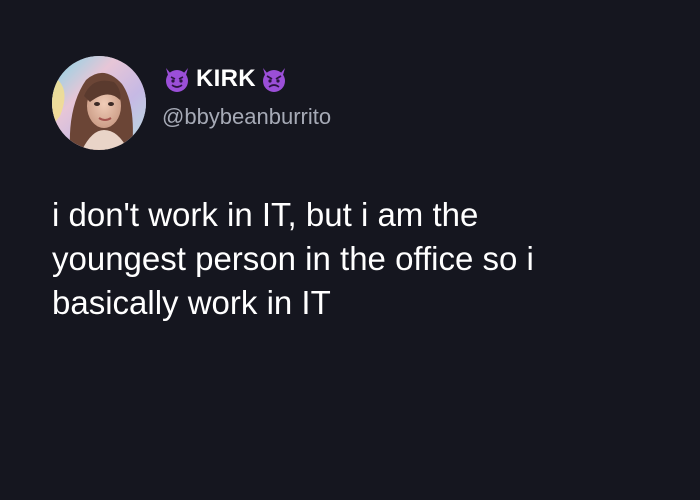  I want to click on author-name-row: KIRK, so click(225, 79).